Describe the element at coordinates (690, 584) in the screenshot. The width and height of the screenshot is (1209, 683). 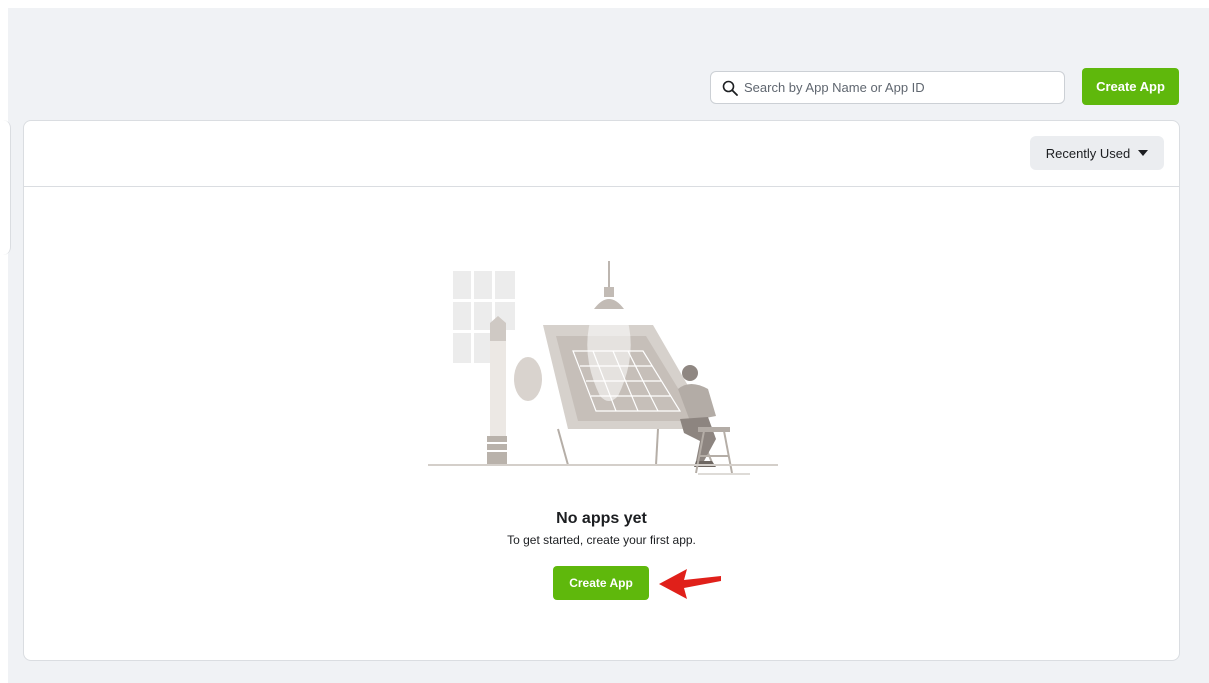
I see `red-arrow-icon` at that location.